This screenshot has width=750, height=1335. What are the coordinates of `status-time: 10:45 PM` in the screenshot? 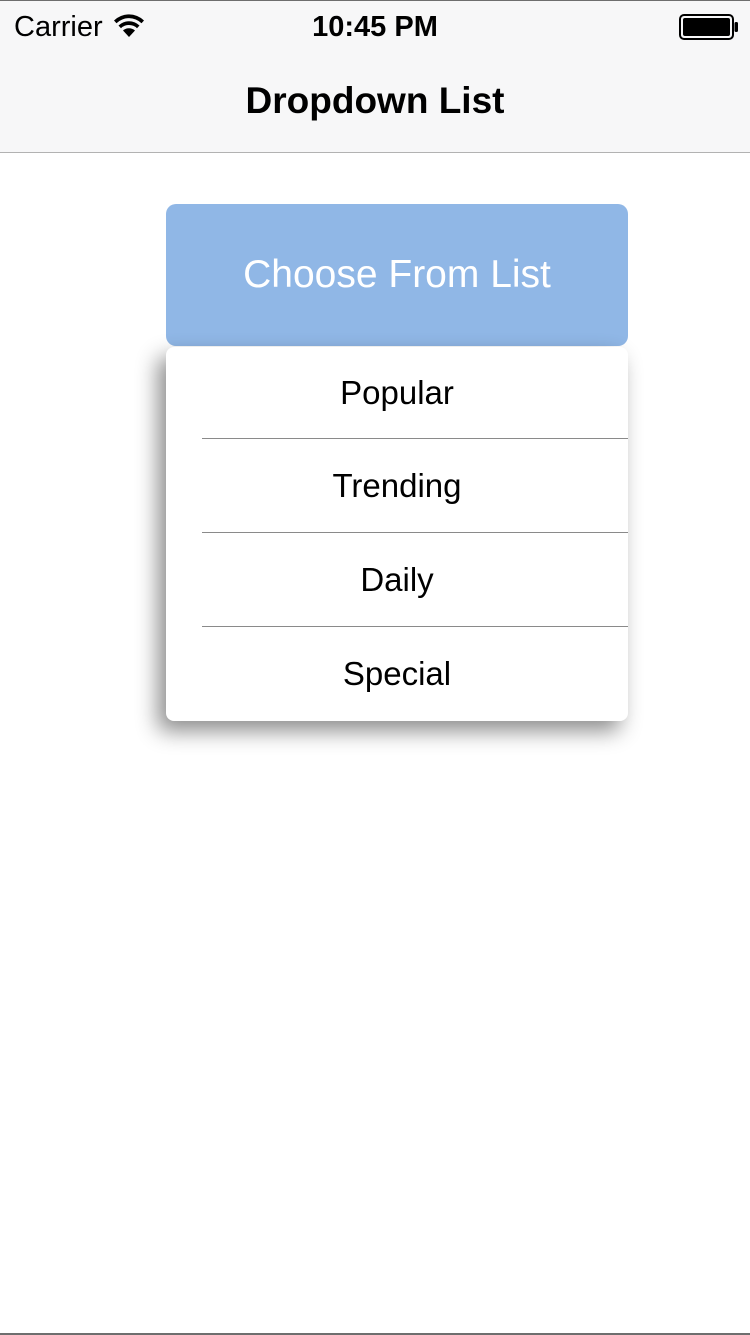 It's located at (375, 27).